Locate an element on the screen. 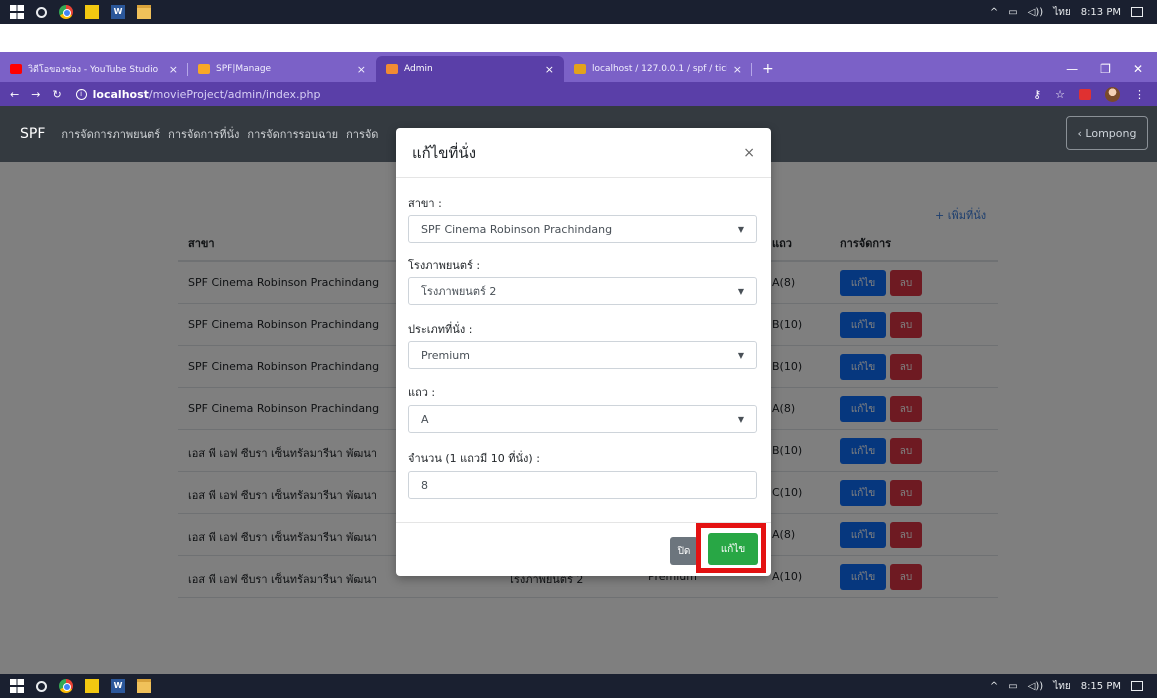 Image resolution: width=1157 pixels, height=698 pixels. maximize-icon: ❐ is located at coordinates (1105, 69).